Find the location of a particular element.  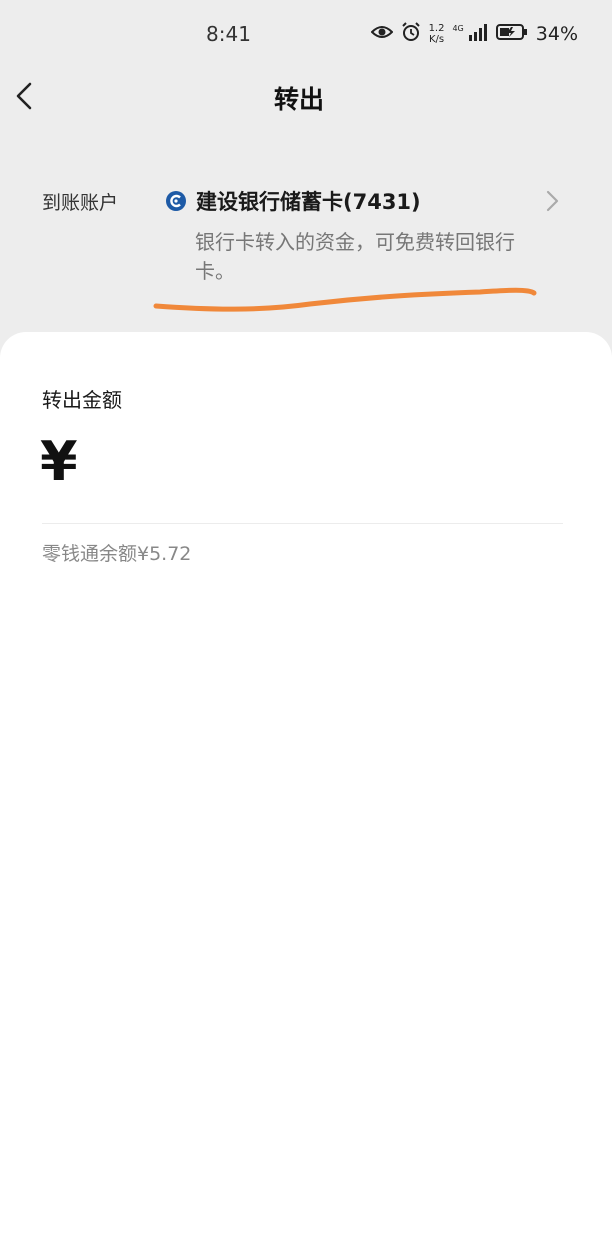

page-title: 转出 is located at coordinates (298, 99).